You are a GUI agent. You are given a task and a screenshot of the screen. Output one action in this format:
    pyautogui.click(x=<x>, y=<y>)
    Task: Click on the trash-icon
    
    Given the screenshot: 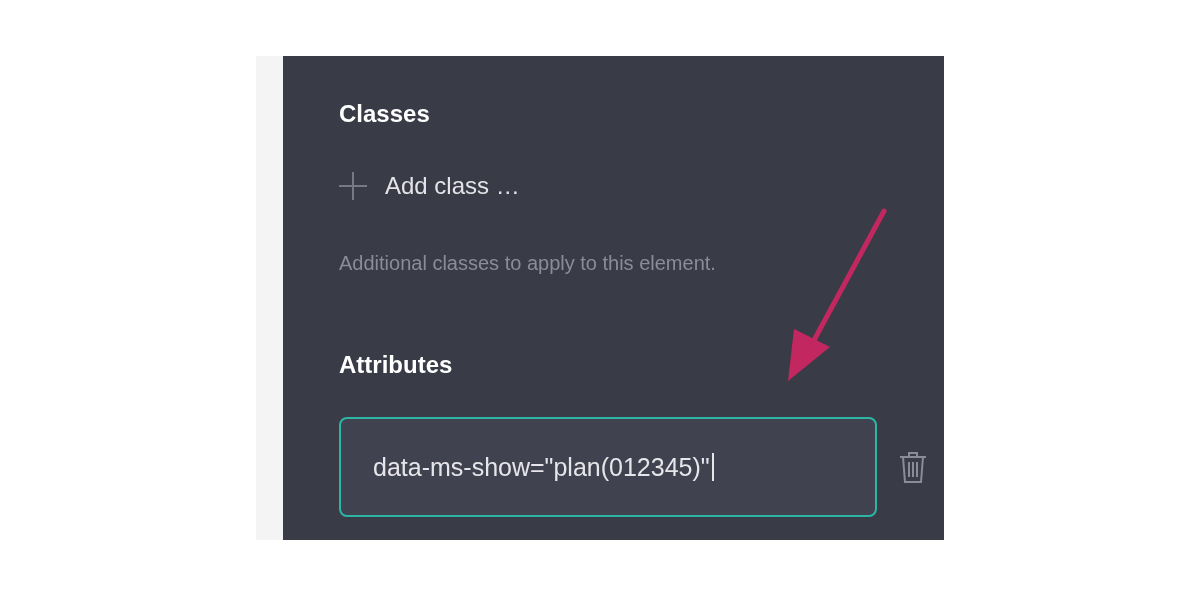 What is the action you would take?
    pyautogui.click(x=913, y=467)
    